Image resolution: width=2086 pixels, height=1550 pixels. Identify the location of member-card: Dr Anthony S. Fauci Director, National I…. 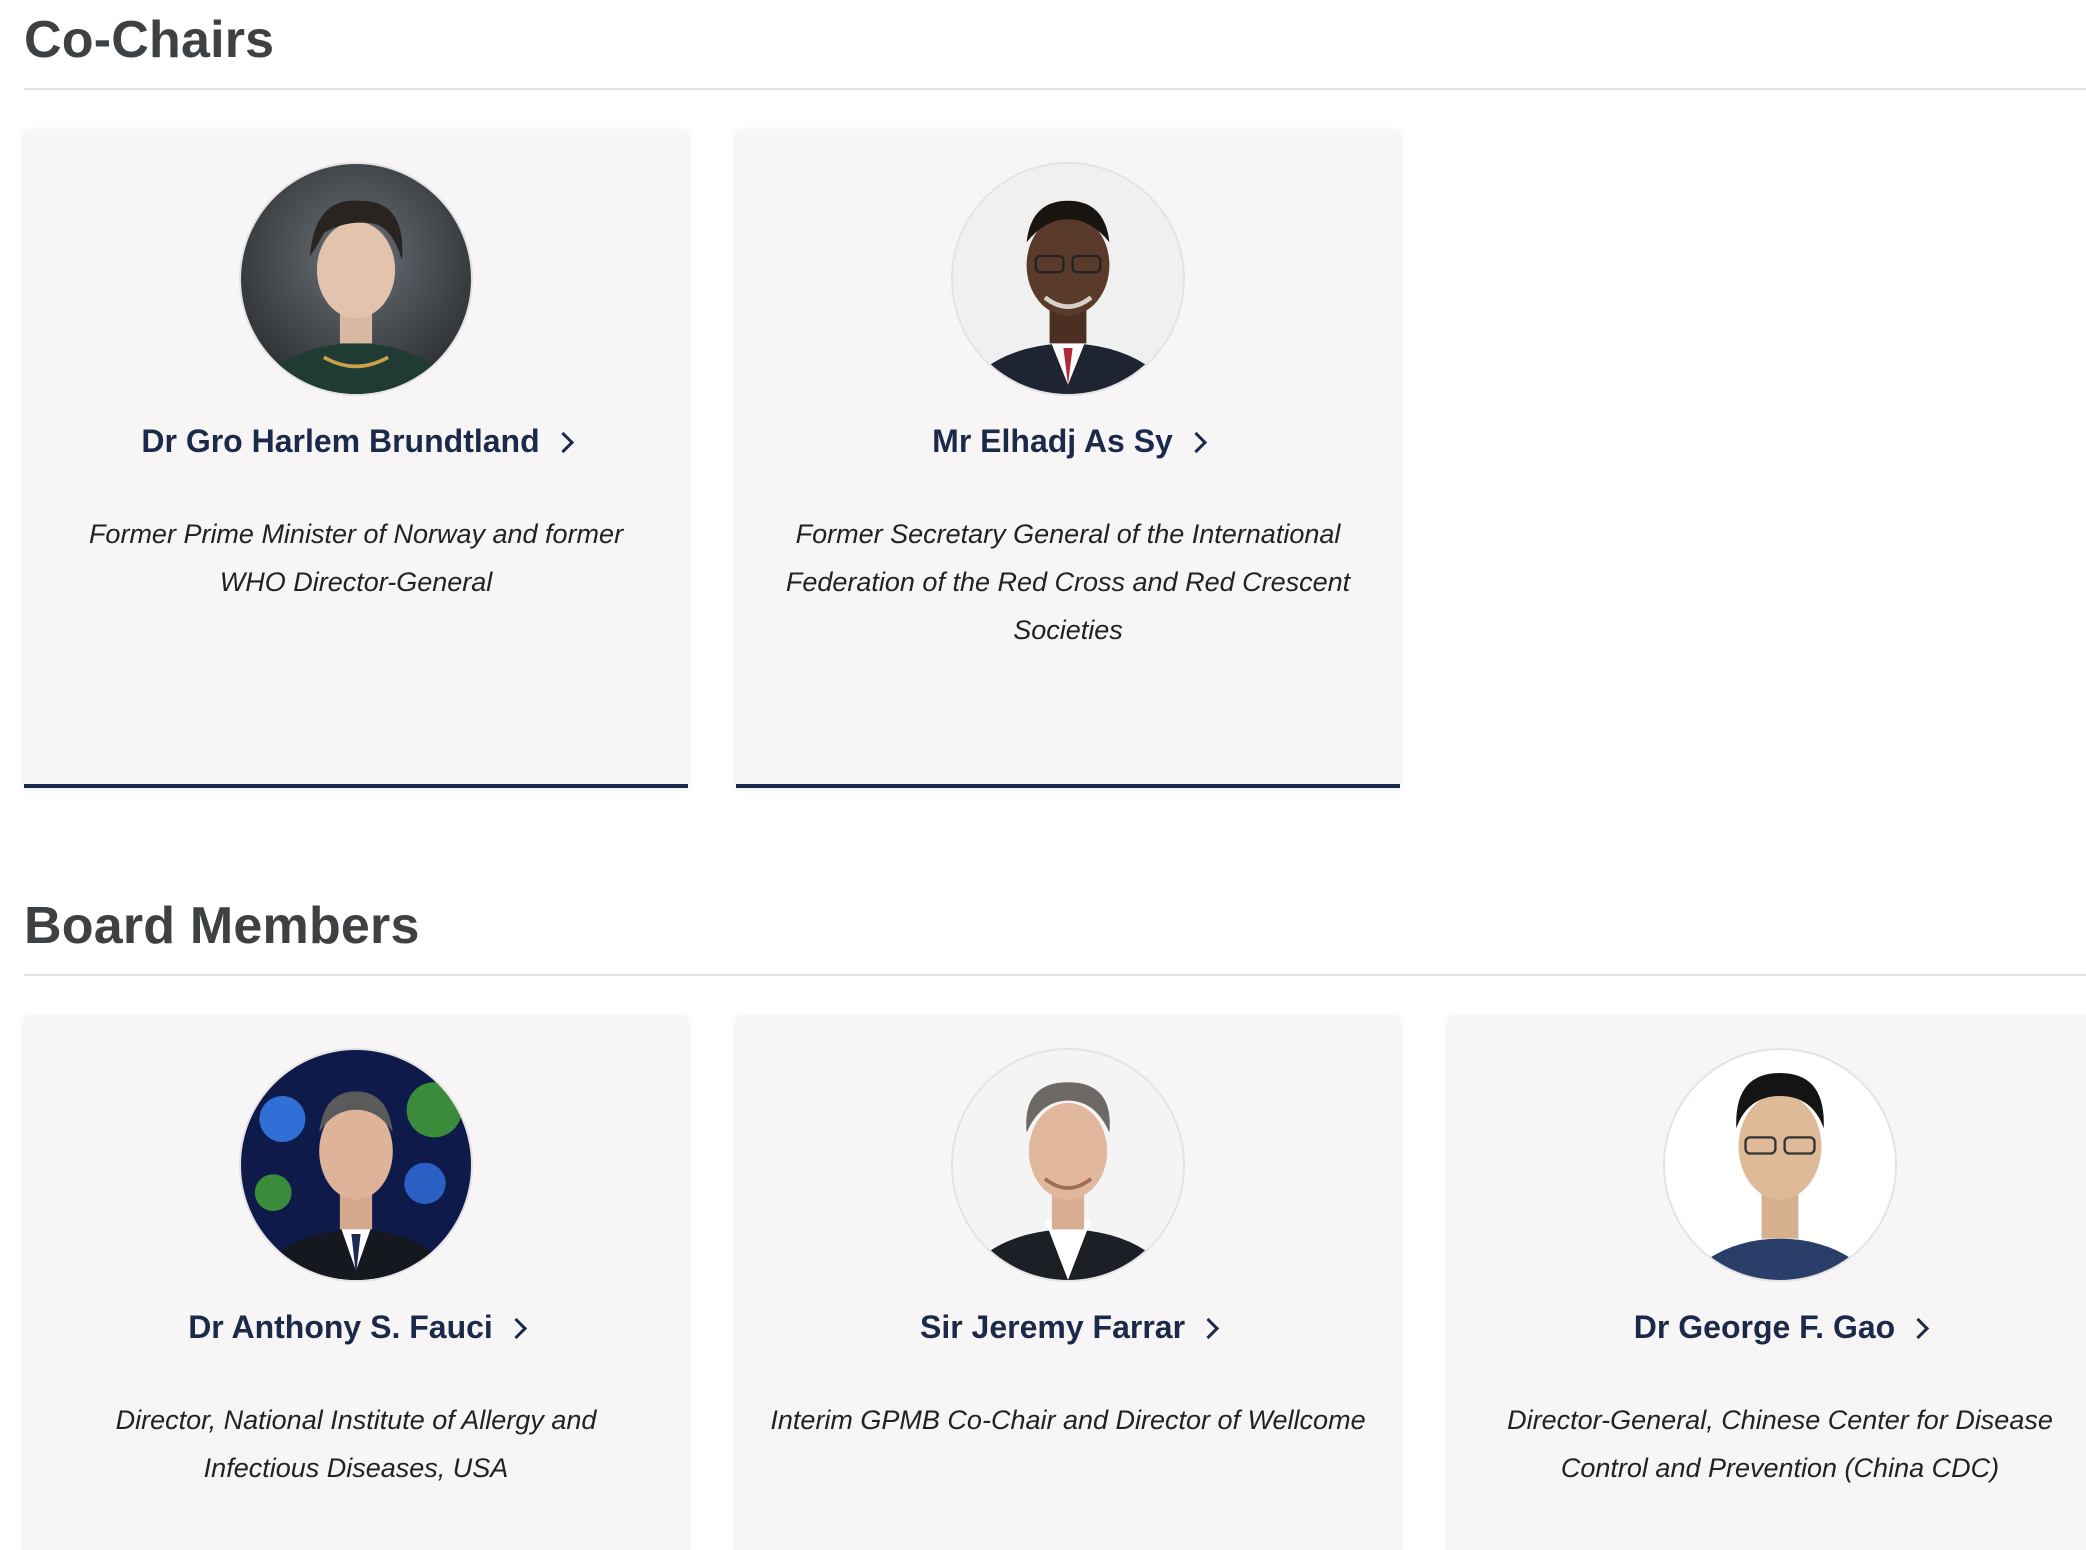
(356, 1283).